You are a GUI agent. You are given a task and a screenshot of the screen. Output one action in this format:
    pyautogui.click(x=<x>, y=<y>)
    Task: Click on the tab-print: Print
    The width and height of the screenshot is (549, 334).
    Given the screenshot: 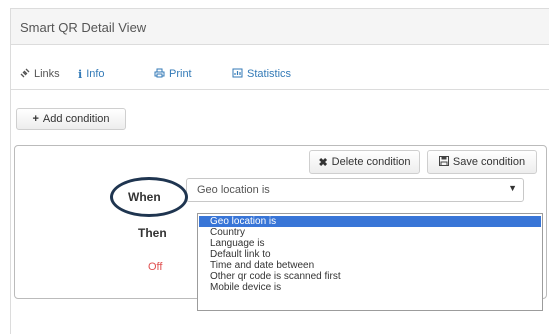 What is the action you would take?
    pyautogui.click(x=173, y=74)
    